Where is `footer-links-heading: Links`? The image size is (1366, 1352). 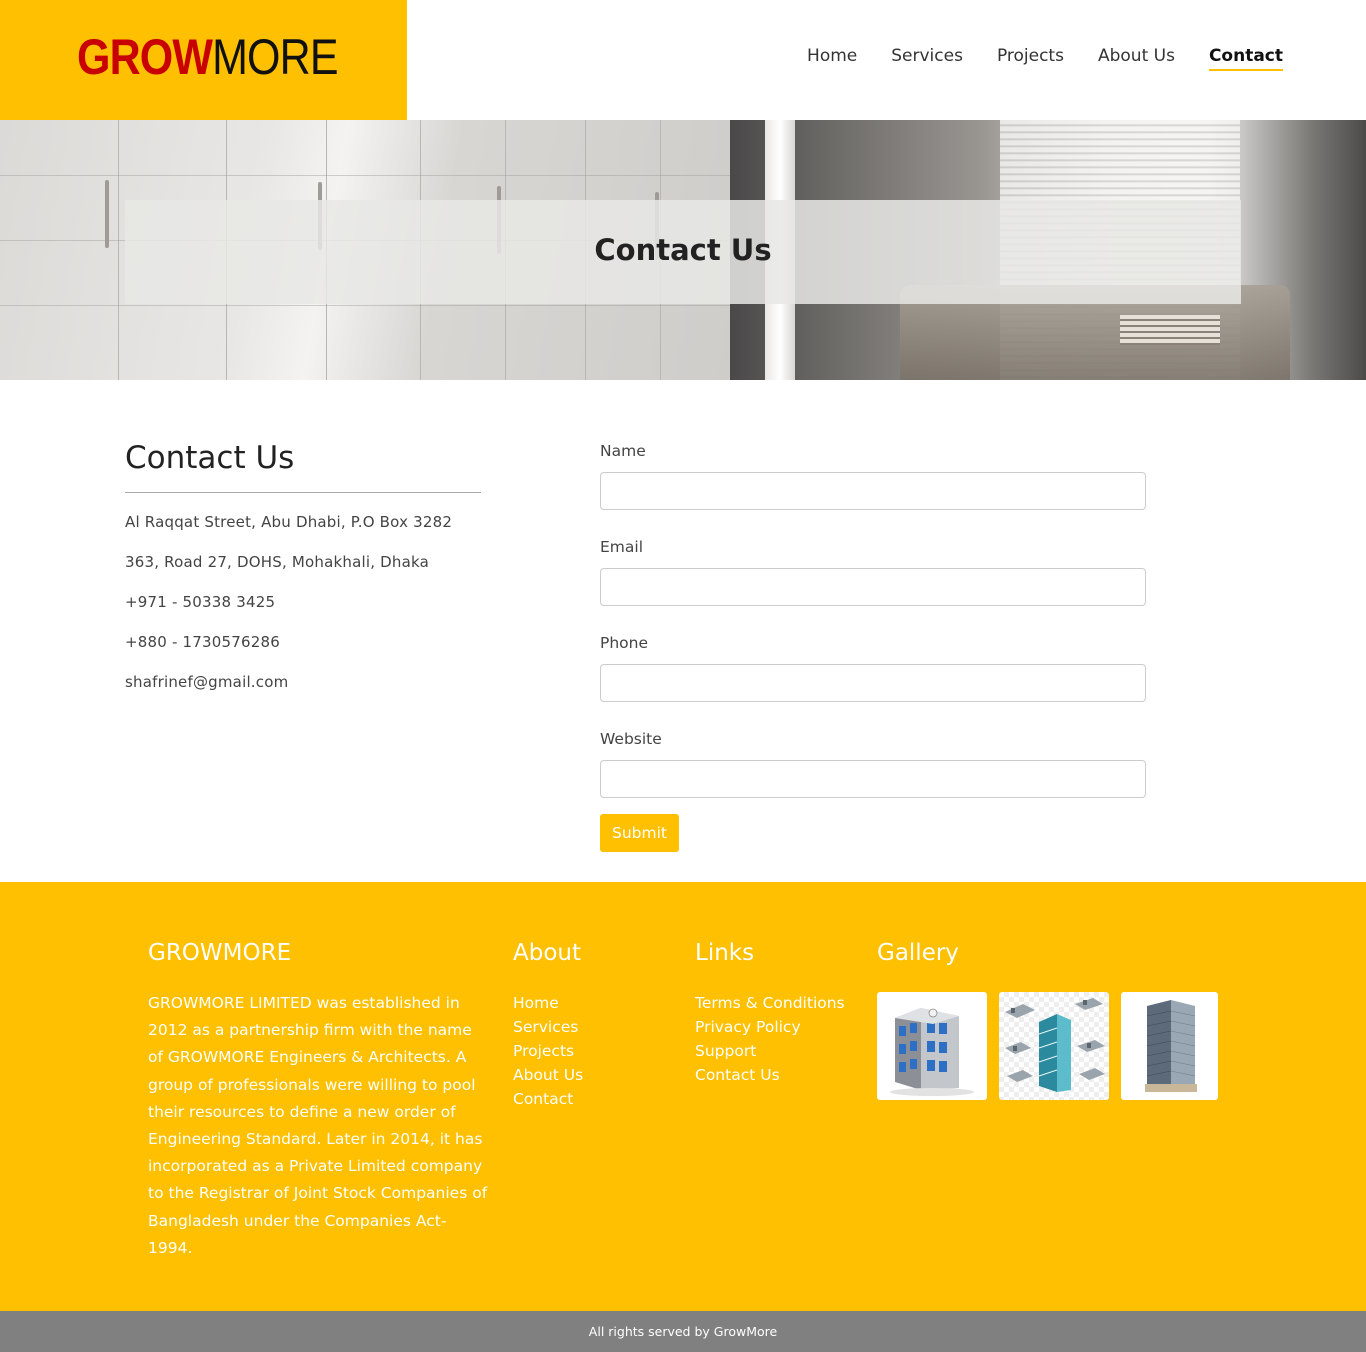 footer-links-heading: Links is located at coordinates (725, 953).